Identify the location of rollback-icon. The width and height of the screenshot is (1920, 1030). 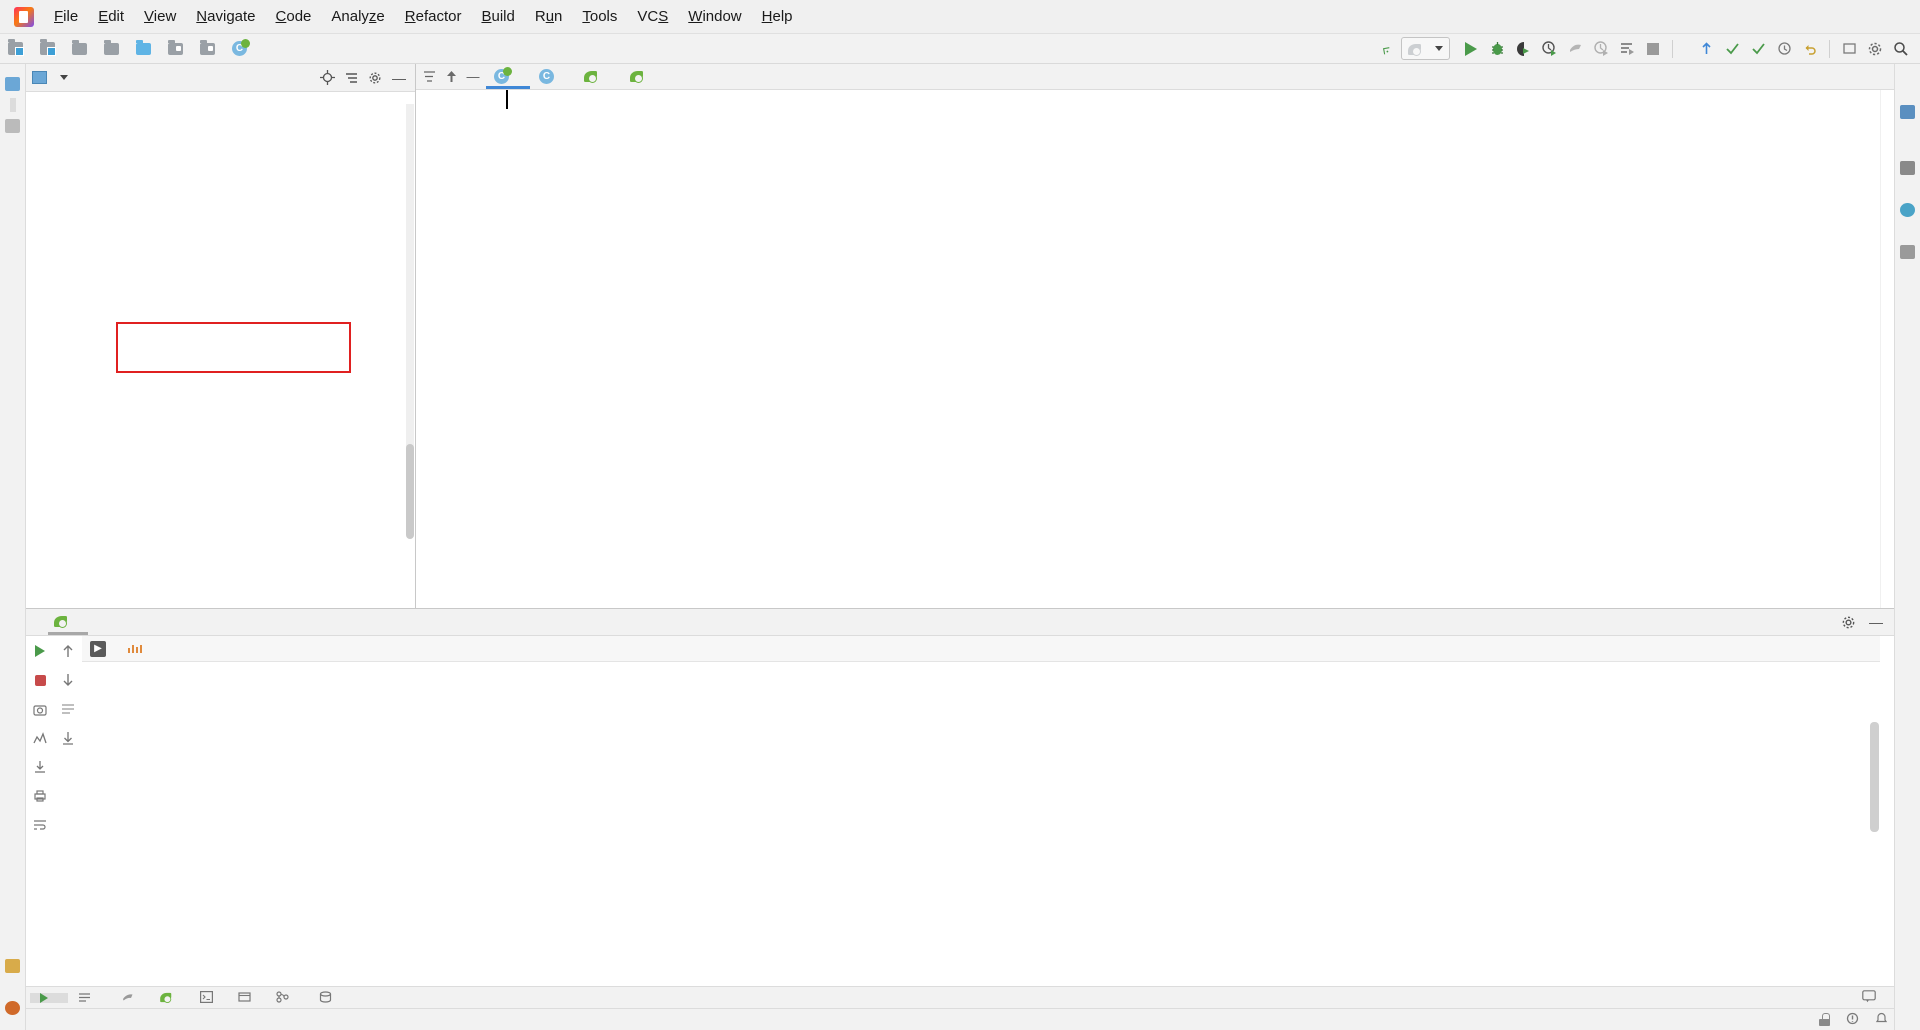
(1810, 49).